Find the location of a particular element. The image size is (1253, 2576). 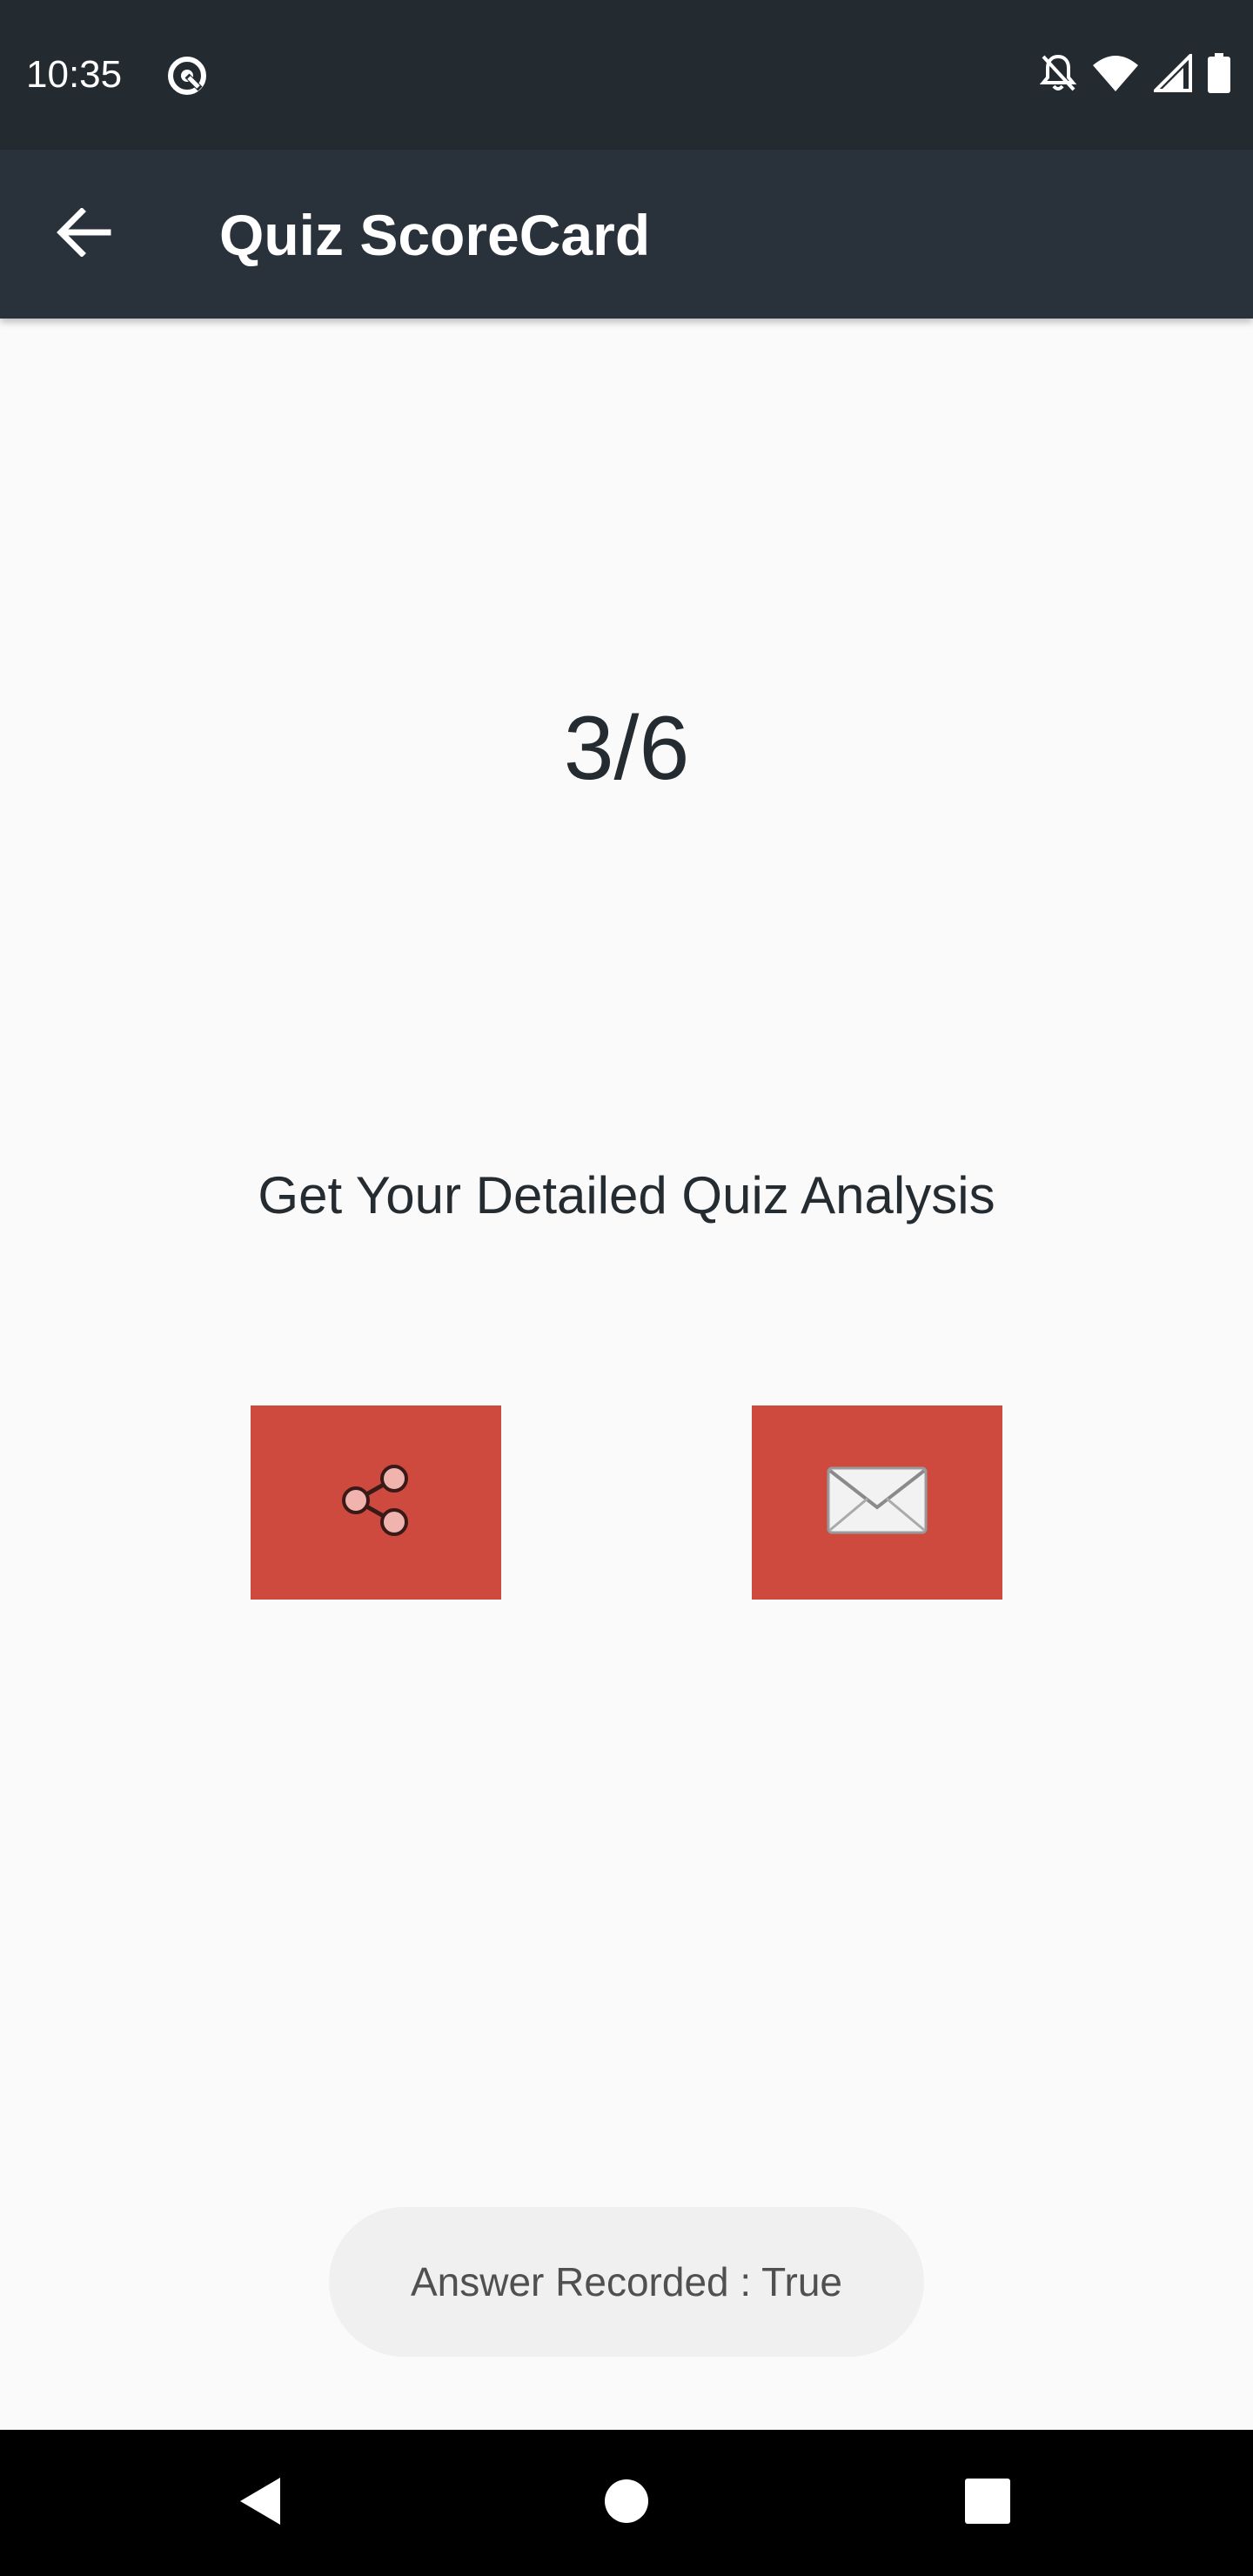

nav-recents-button is located at coordinates (987, 2502).